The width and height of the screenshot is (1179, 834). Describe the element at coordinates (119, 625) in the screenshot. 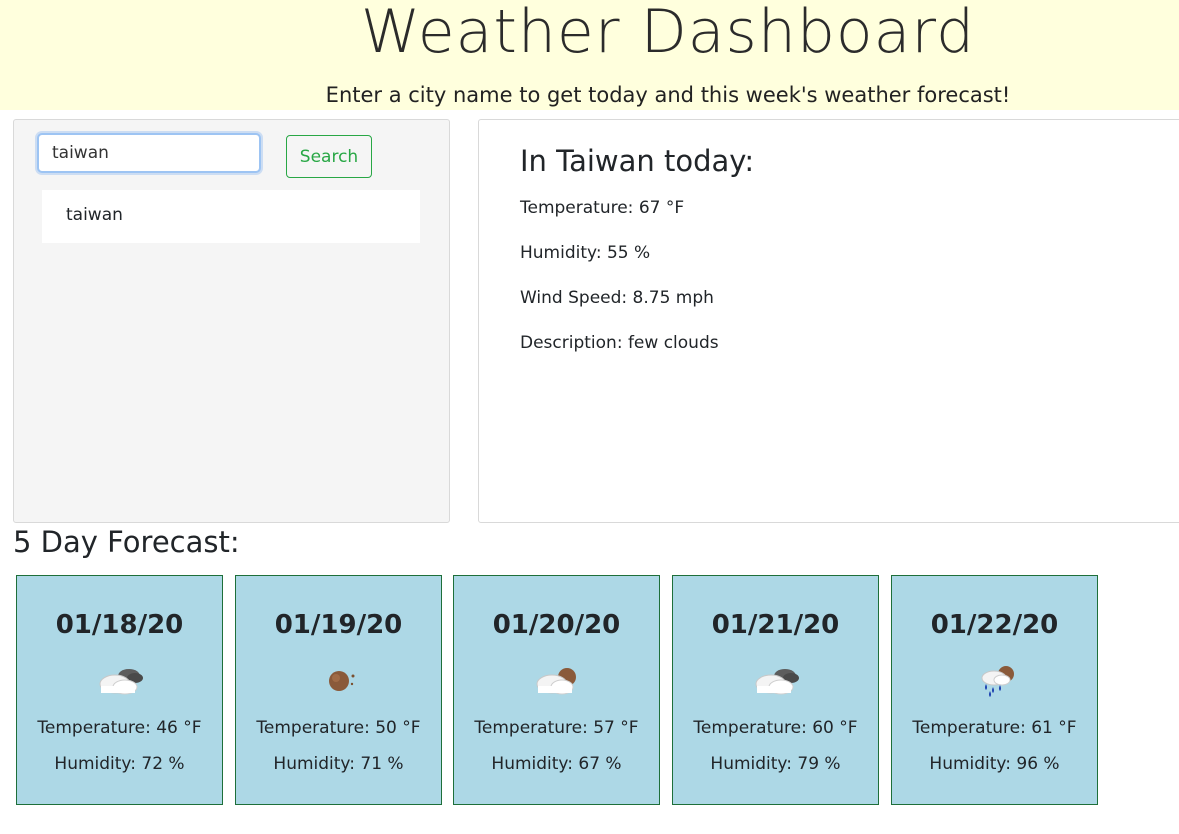

I see `forecast-date: 01/18/20` at that location.